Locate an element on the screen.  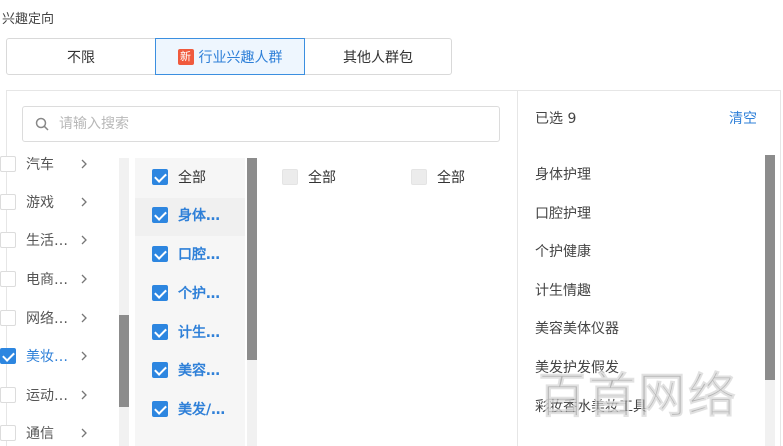
category-label: 通信 is located at coordinates (40, 434).